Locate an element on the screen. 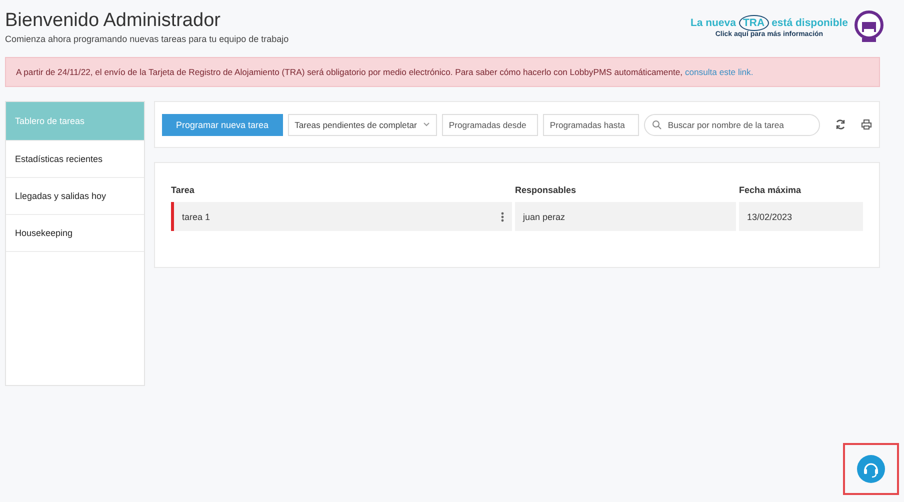 The height and width of the screenshot is (502, 904). promo-highlight: TRA is located at coordinates (753, 22).